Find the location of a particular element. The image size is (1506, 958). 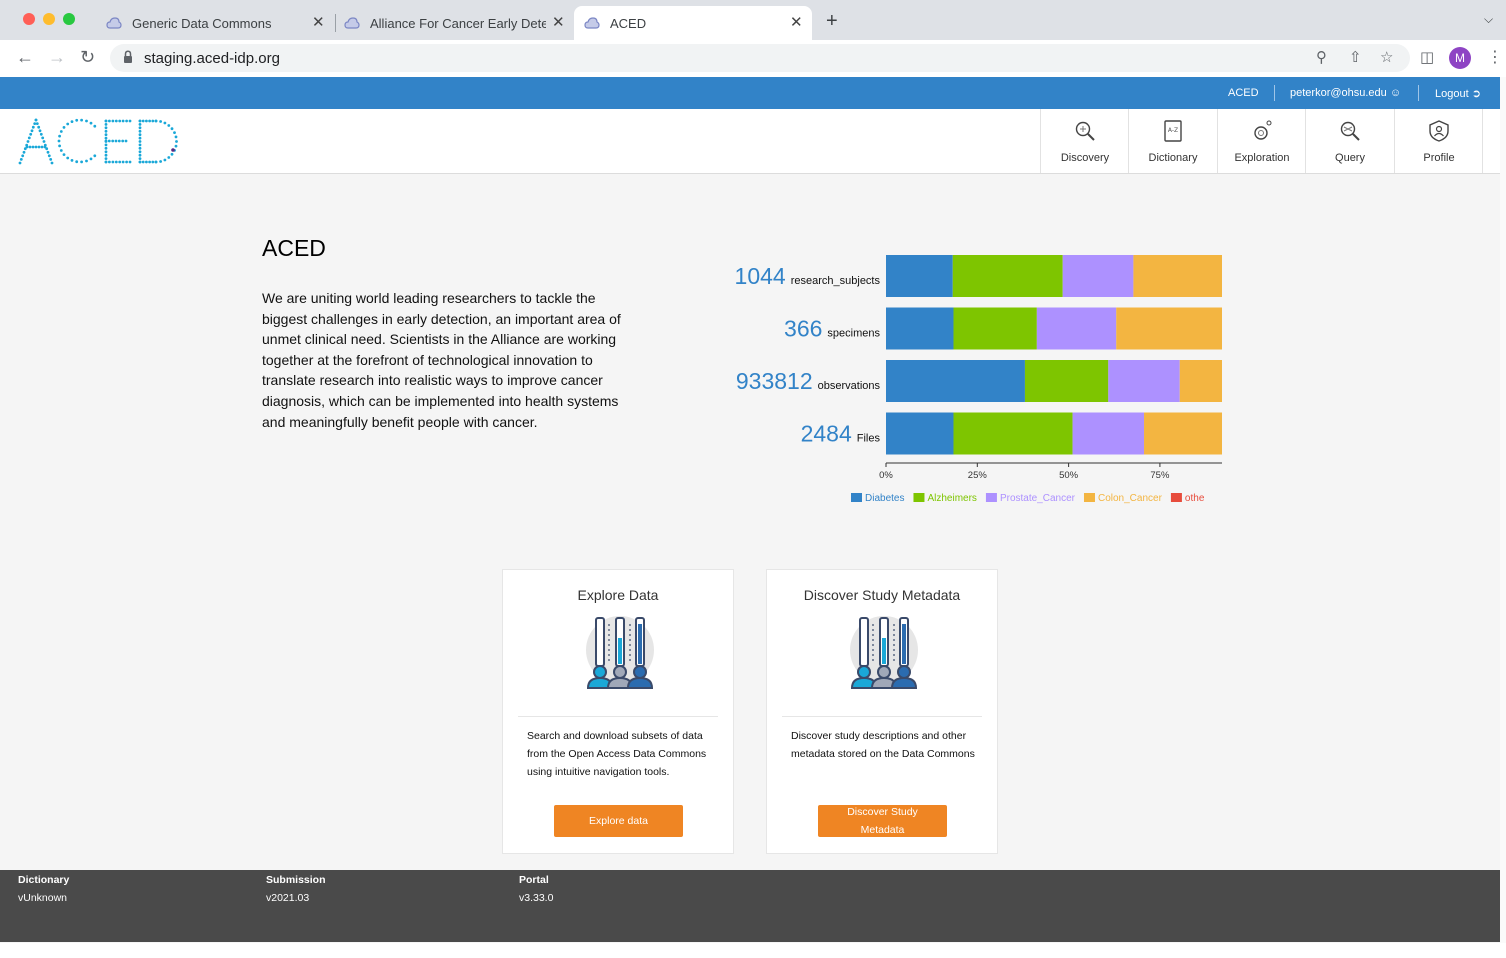

discovery-icon is located at coordinates (1085, 131).